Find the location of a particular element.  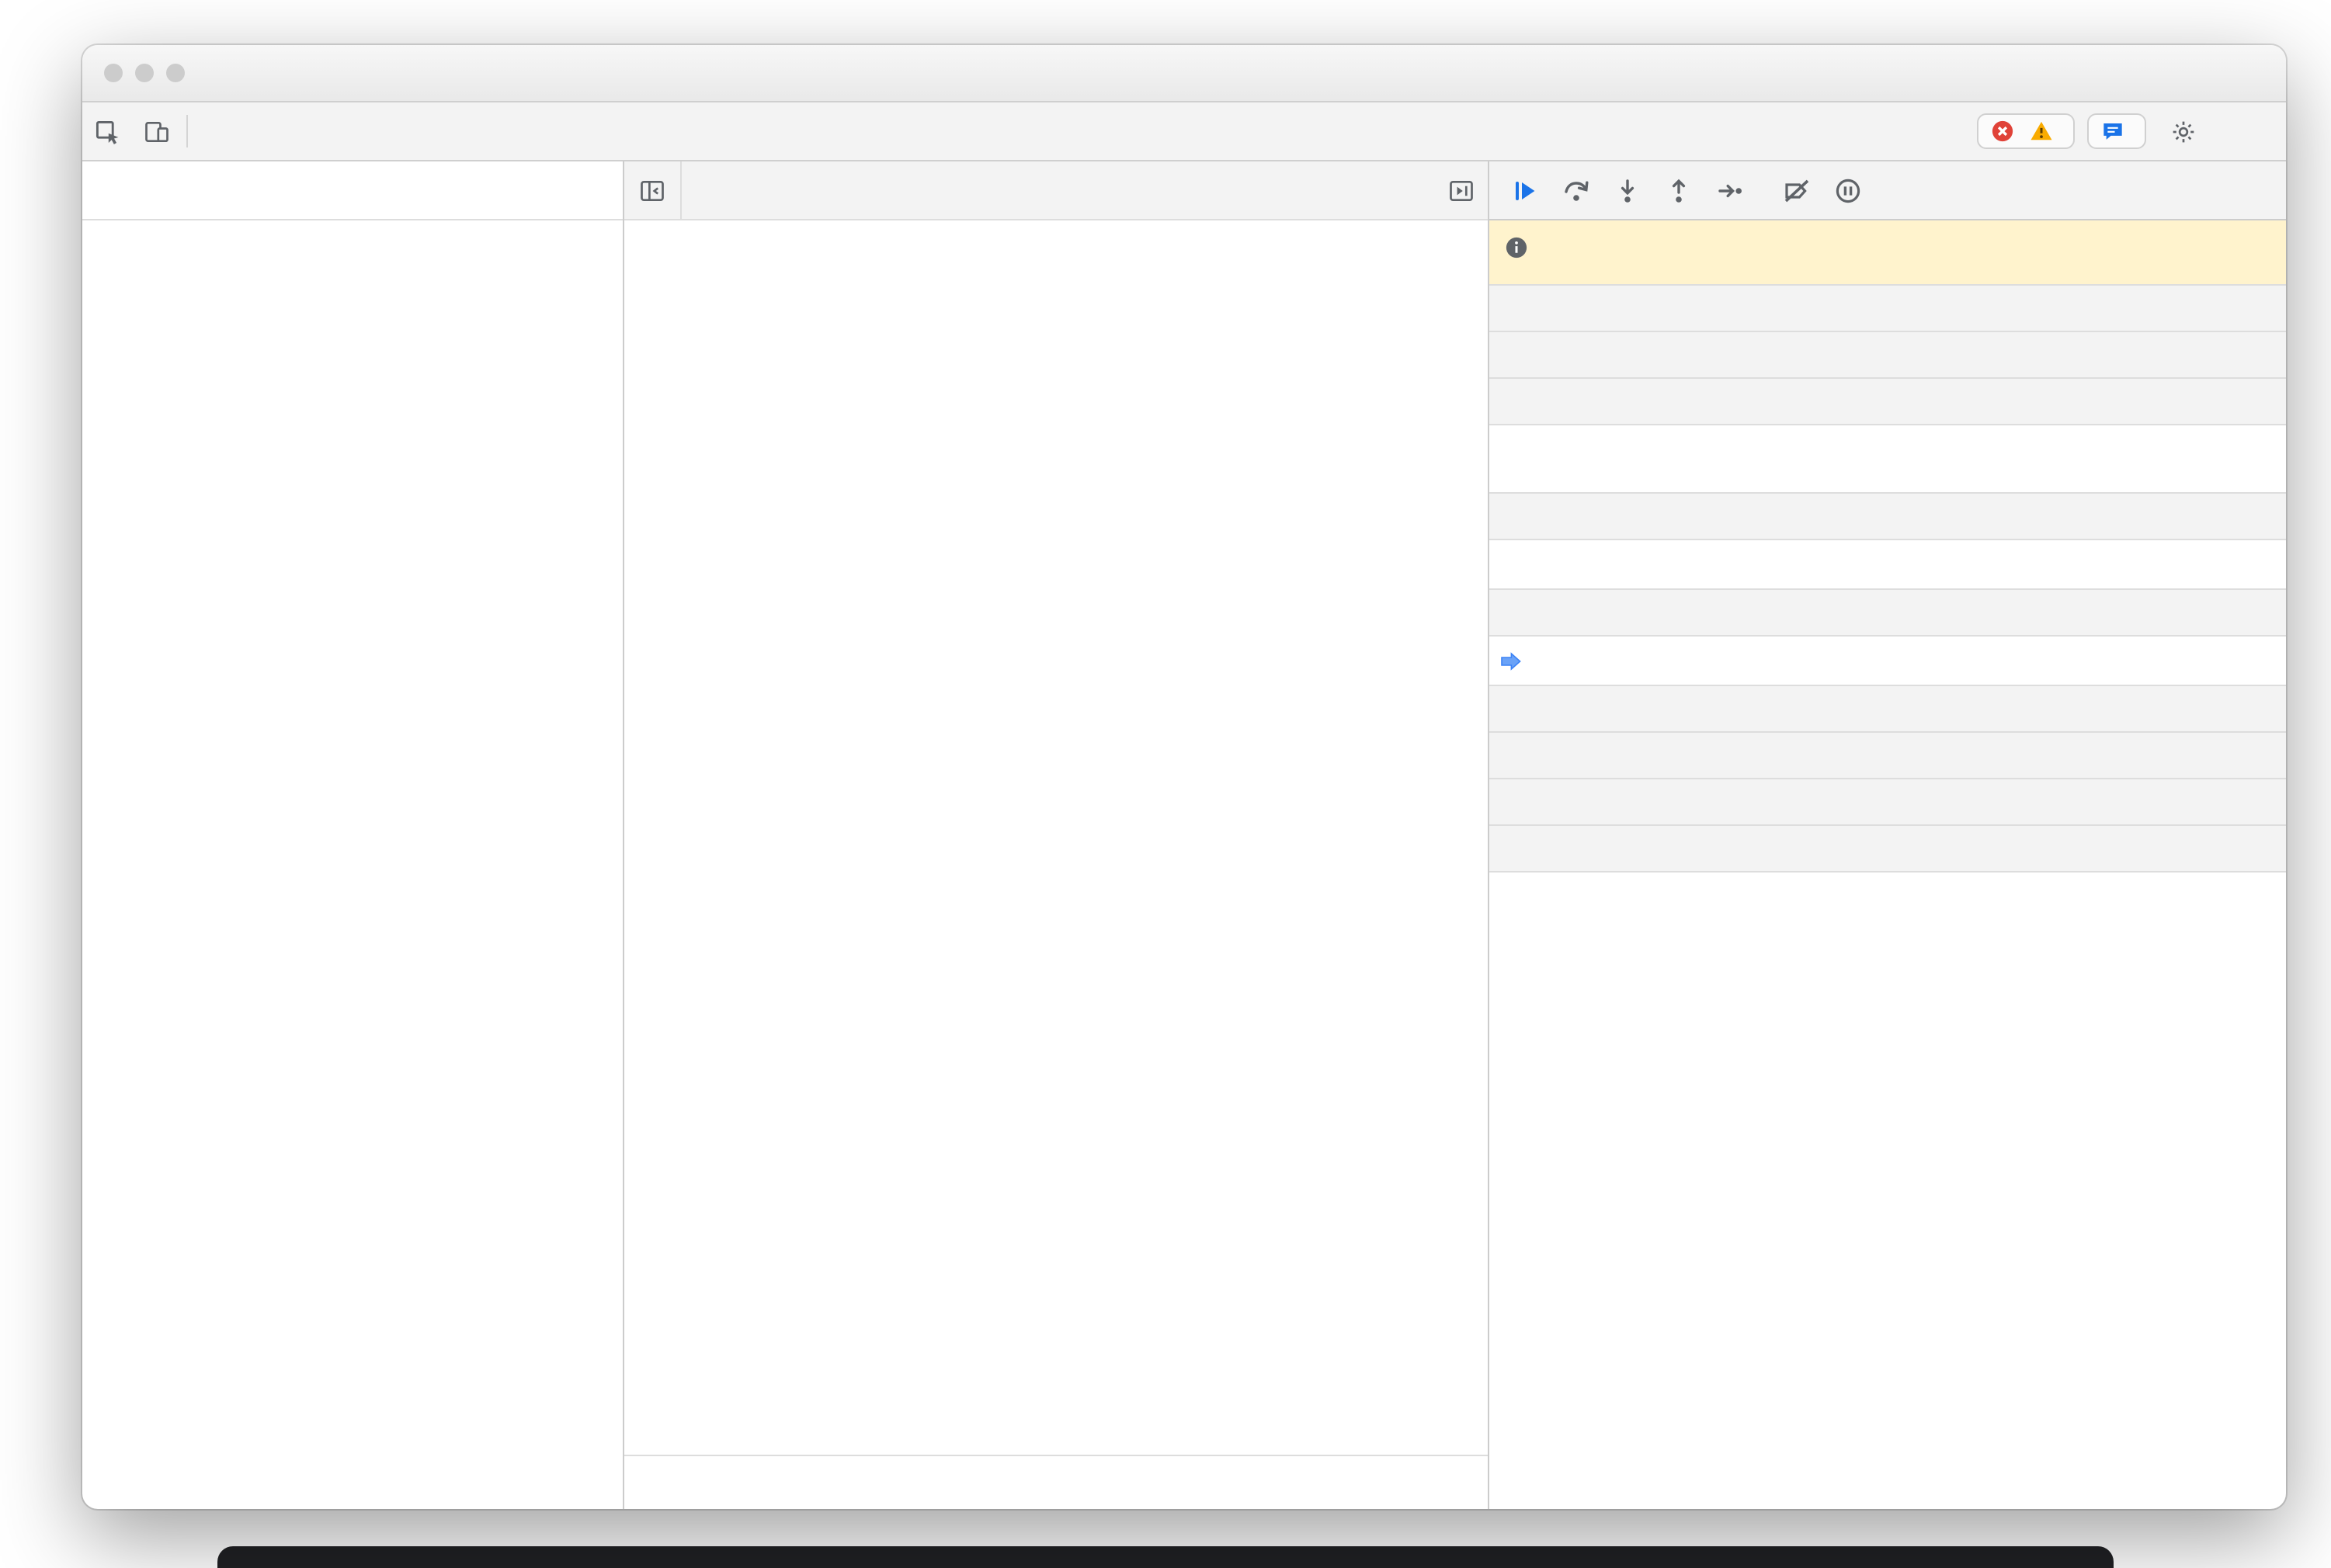

toolbar-right is located at coordinates (2131, 131).